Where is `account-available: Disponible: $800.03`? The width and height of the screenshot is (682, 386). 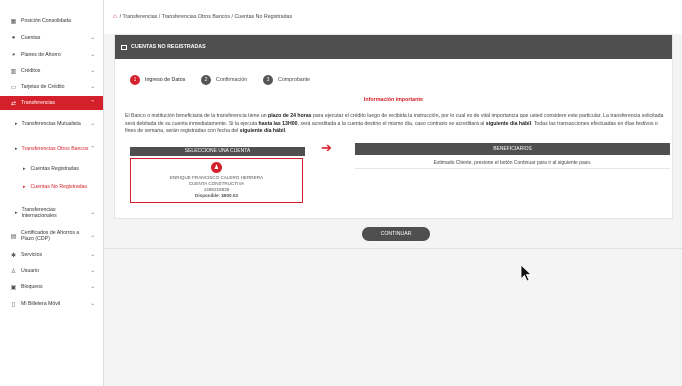 account-available: Disponible: $800.03 is located at coordinates (216, 195).